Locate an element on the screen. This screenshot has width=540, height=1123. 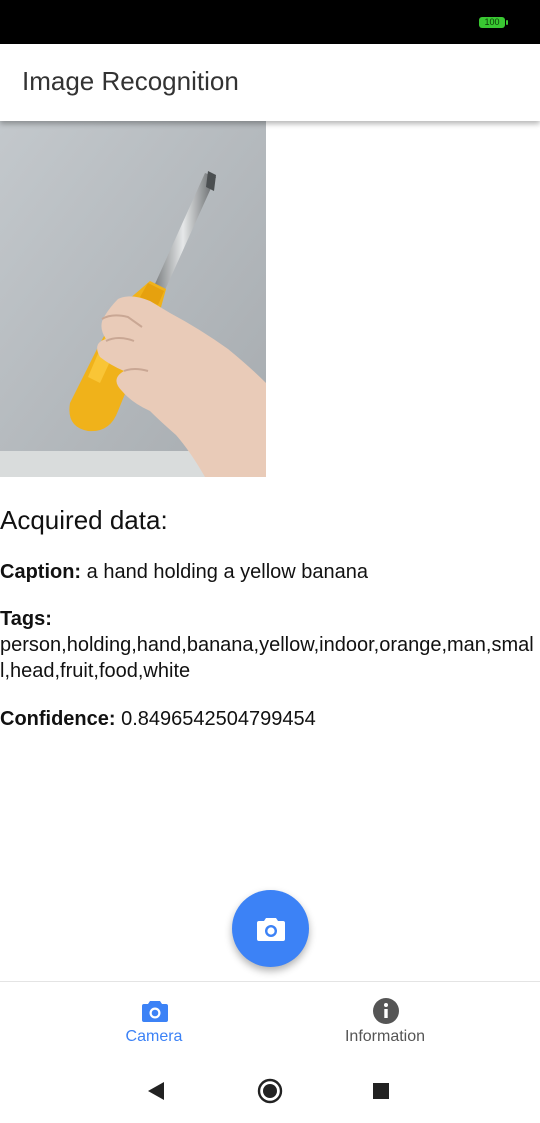
confidence-value: 0.8496542504799454 is located at coordinates (218, 719).